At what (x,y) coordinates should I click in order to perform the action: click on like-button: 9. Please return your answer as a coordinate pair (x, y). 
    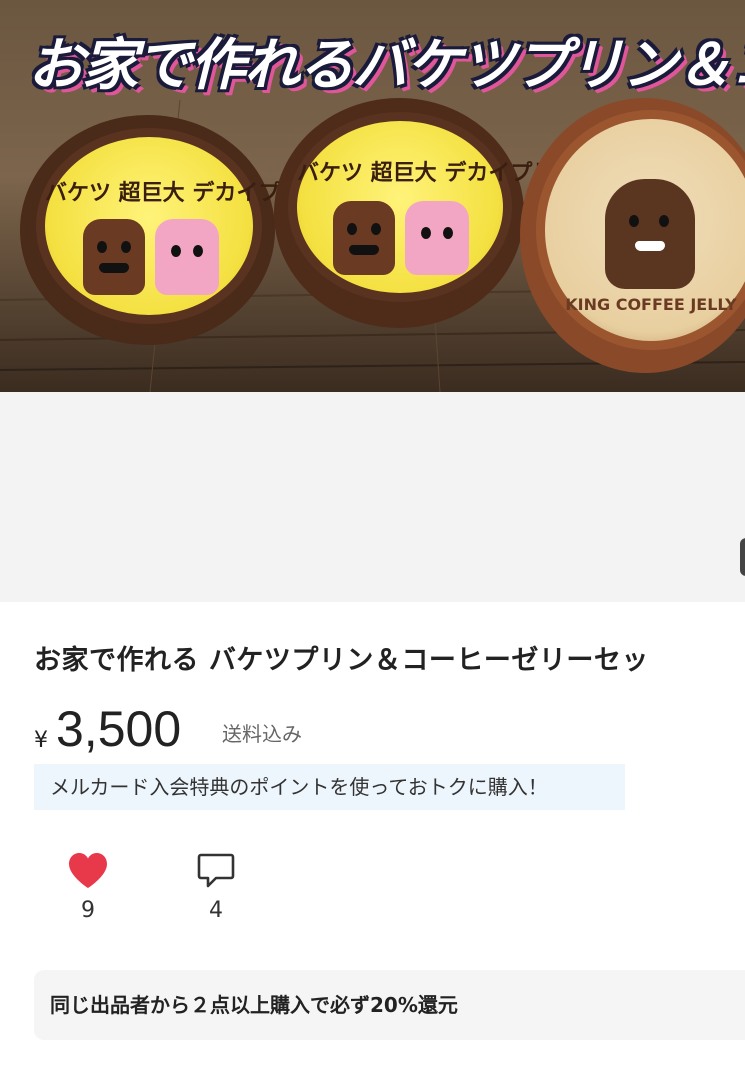
    Looking at the image, I should click on (88, 887).